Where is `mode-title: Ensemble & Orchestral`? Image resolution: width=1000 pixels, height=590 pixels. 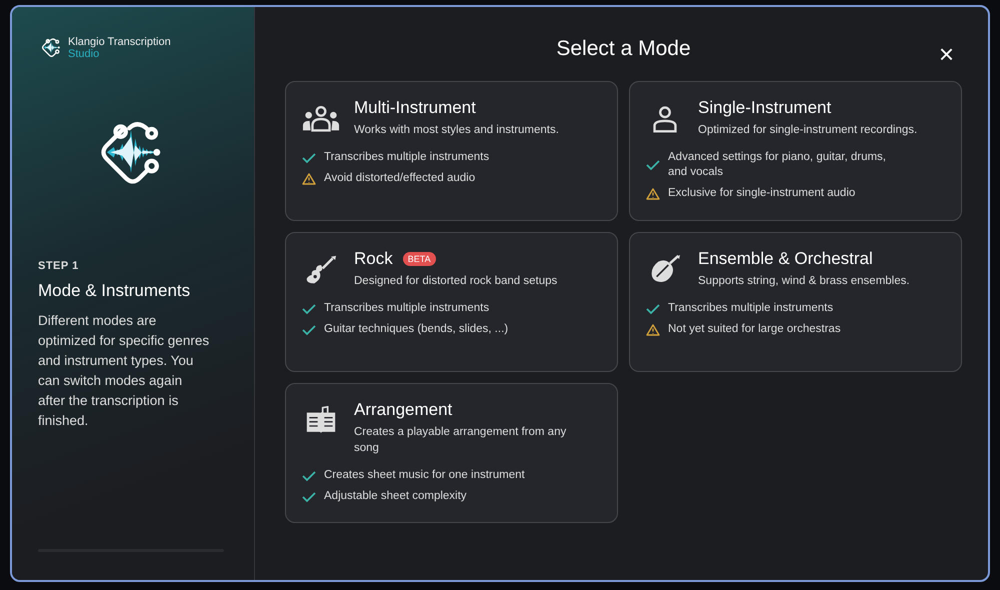 mode-title: Ensemble & Orchestral is located at coordinates (785, 259).